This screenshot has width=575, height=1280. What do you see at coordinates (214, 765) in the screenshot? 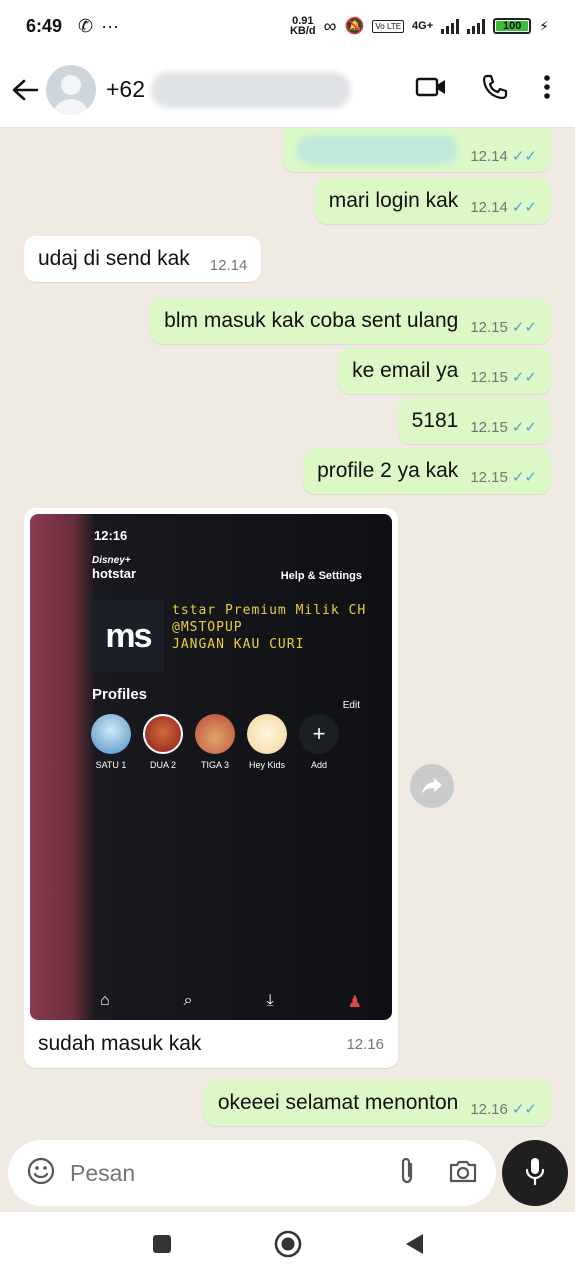
I see `profile-label: TIGA 3` at bounding box center [214, 765].